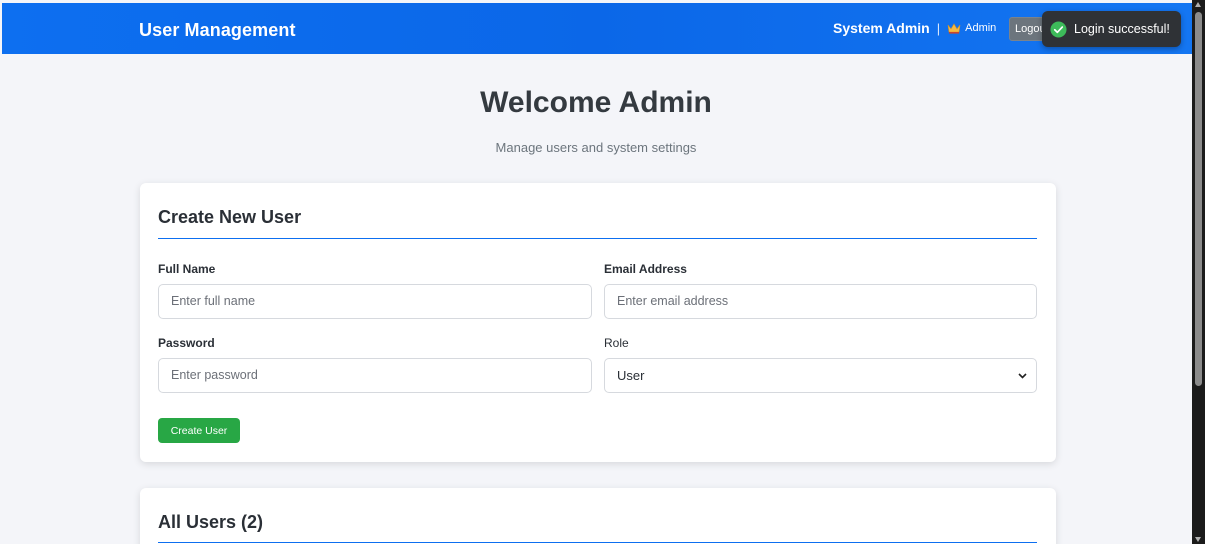 This screenshot has width=1205, height=544. I want to click on role-select: User, so click(820, 375).